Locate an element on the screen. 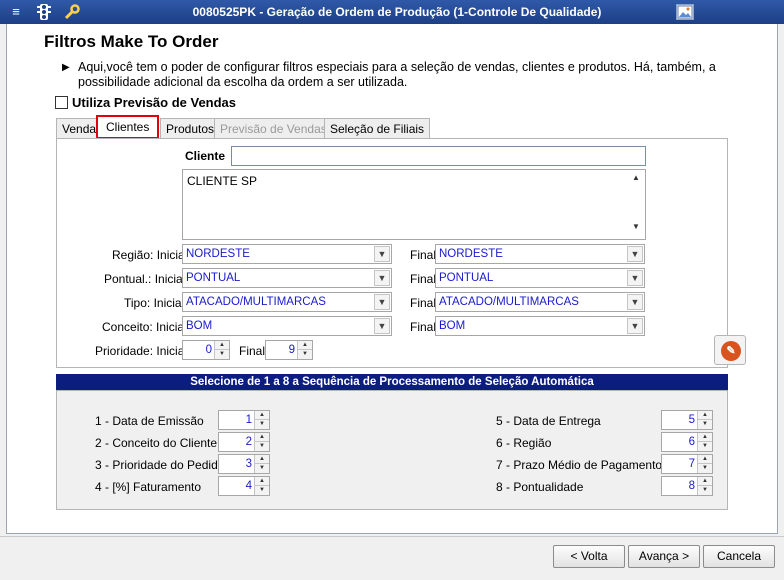 This screenshot has width=784, height=580. prioridade-final-value: 9 is located at coordinates (291, 350).